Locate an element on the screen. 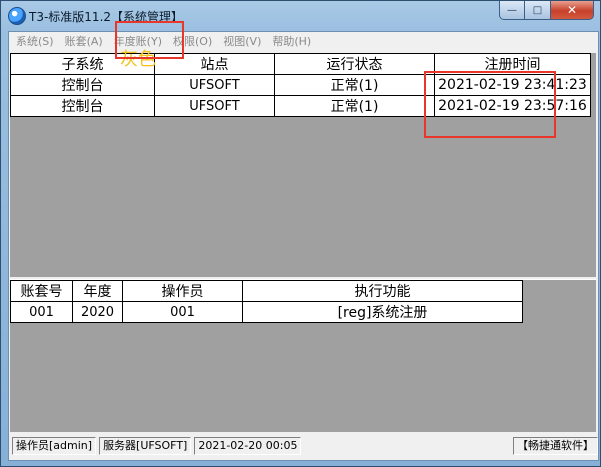 The width and height of the screenshot is (601, 467). window-title: T3-标准版11.2【系统管理】 is located at coordinates (106, 17).